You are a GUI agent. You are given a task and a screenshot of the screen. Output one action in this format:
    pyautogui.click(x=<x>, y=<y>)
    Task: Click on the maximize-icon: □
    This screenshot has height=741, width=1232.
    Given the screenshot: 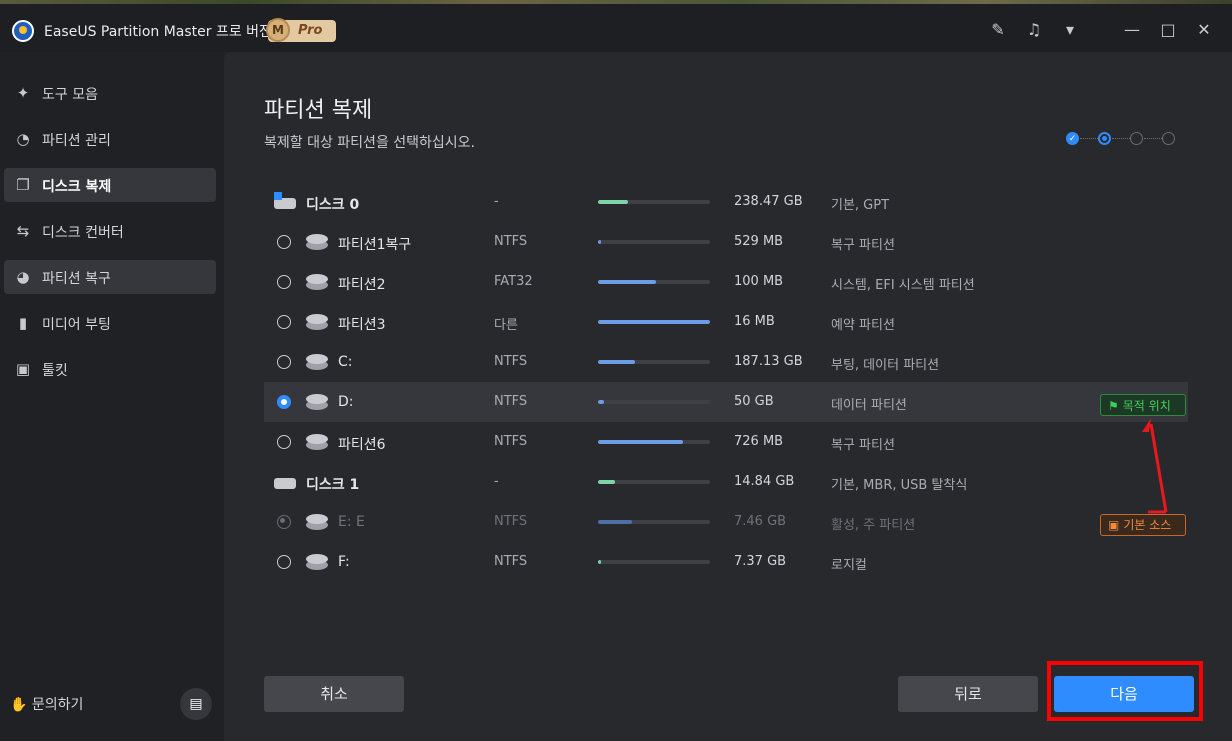 What is the action you would take?
    pyautogui.click(x=1168, y=30)
    